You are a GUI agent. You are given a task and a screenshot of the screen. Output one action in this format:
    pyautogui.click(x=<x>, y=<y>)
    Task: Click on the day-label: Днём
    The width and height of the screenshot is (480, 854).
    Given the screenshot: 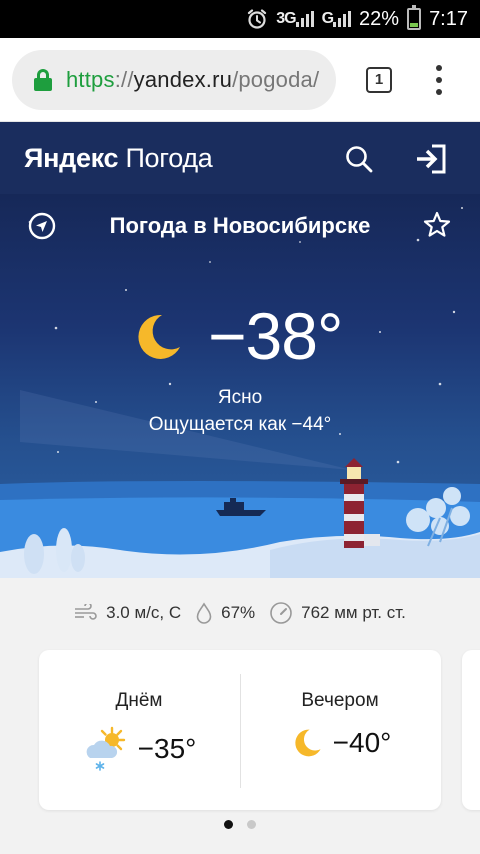 What is the action you would take?
    pyautogui.click(x=139, y=700)
    